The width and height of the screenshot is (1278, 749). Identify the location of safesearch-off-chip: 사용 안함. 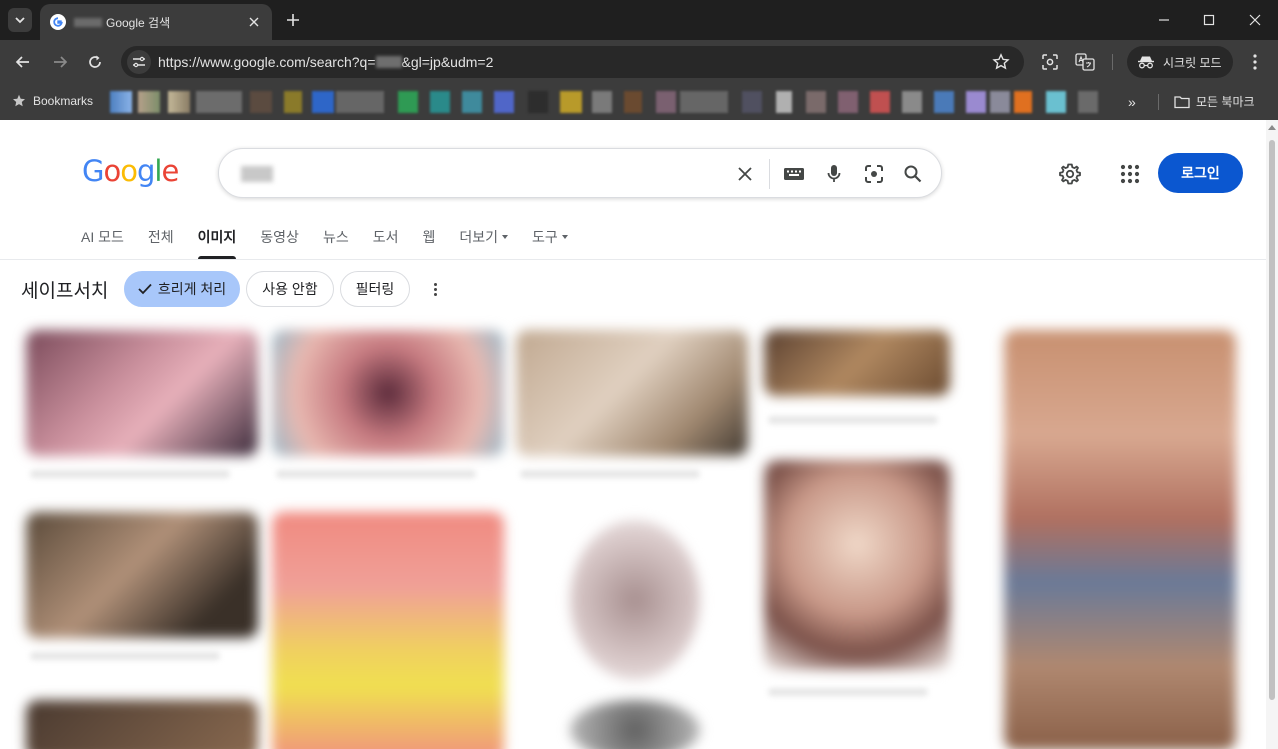
(290, 289).